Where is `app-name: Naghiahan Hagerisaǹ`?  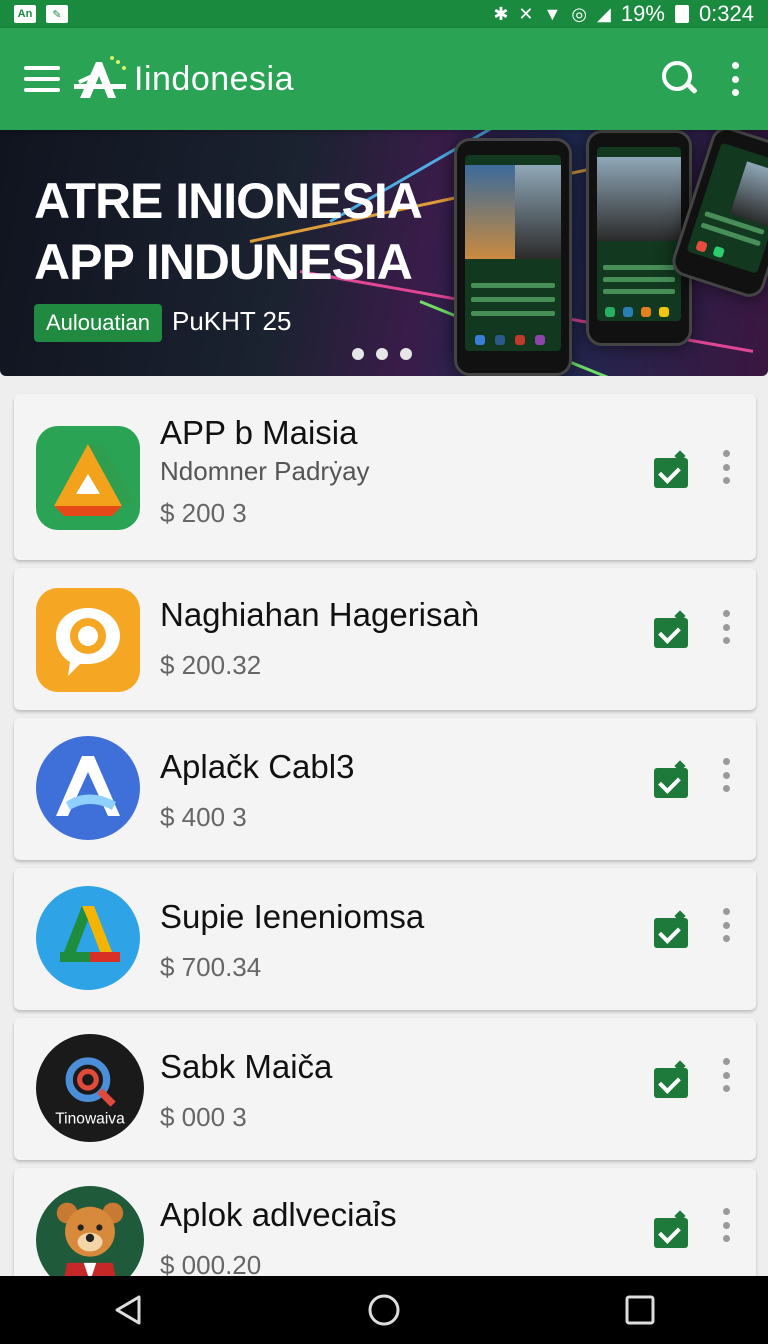 app-name: Naghiahan Hagerisaǹ is located at coordinates (320, 614).